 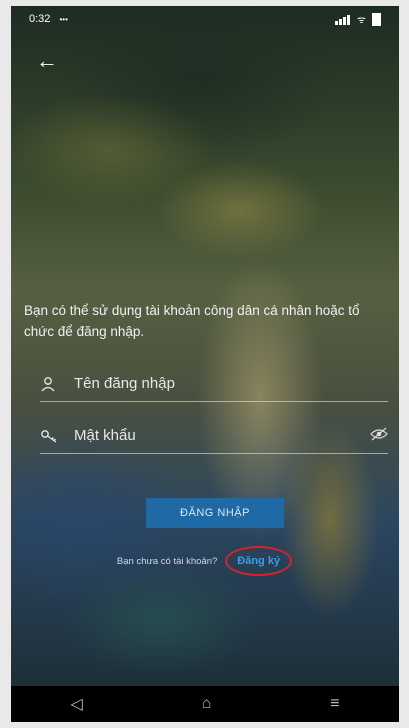 What do you see at coordinates (53, 436) in the screenshot?
I see `key-icon` at bounding box center [53, 436].